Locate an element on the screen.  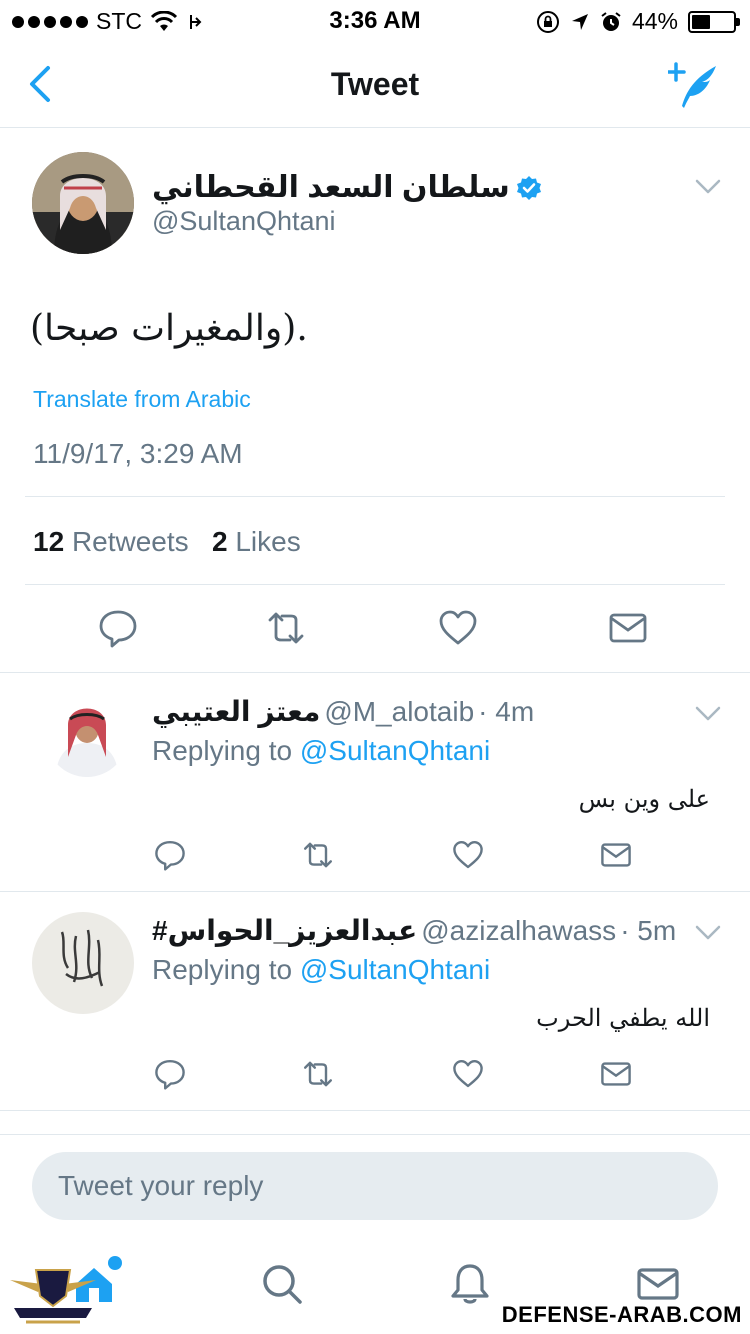
reply-placeholder: Tweet your reply is located at coordinates (161, 1185).